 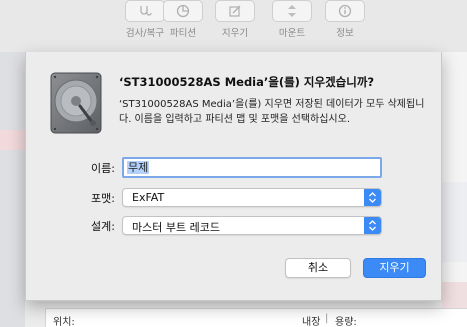 What do you see at coordinates (252, 167) in the screenshot?
I see `name-field: 무제` at bounding box center [252, 167].